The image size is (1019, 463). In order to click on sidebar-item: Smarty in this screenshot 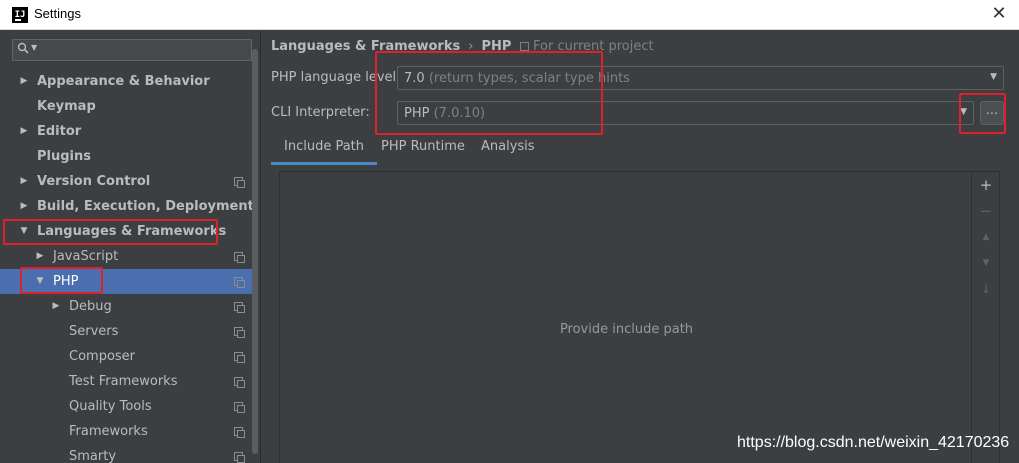, I will do `click(129, 453)`.